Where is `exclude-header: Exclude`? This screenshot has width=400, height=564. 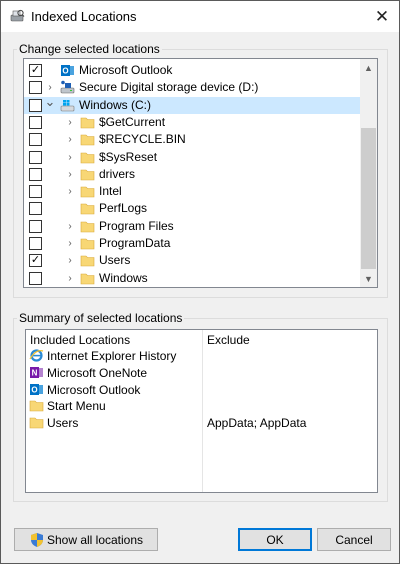 exclude-header: Exclude is located at coordinates (228, 340).